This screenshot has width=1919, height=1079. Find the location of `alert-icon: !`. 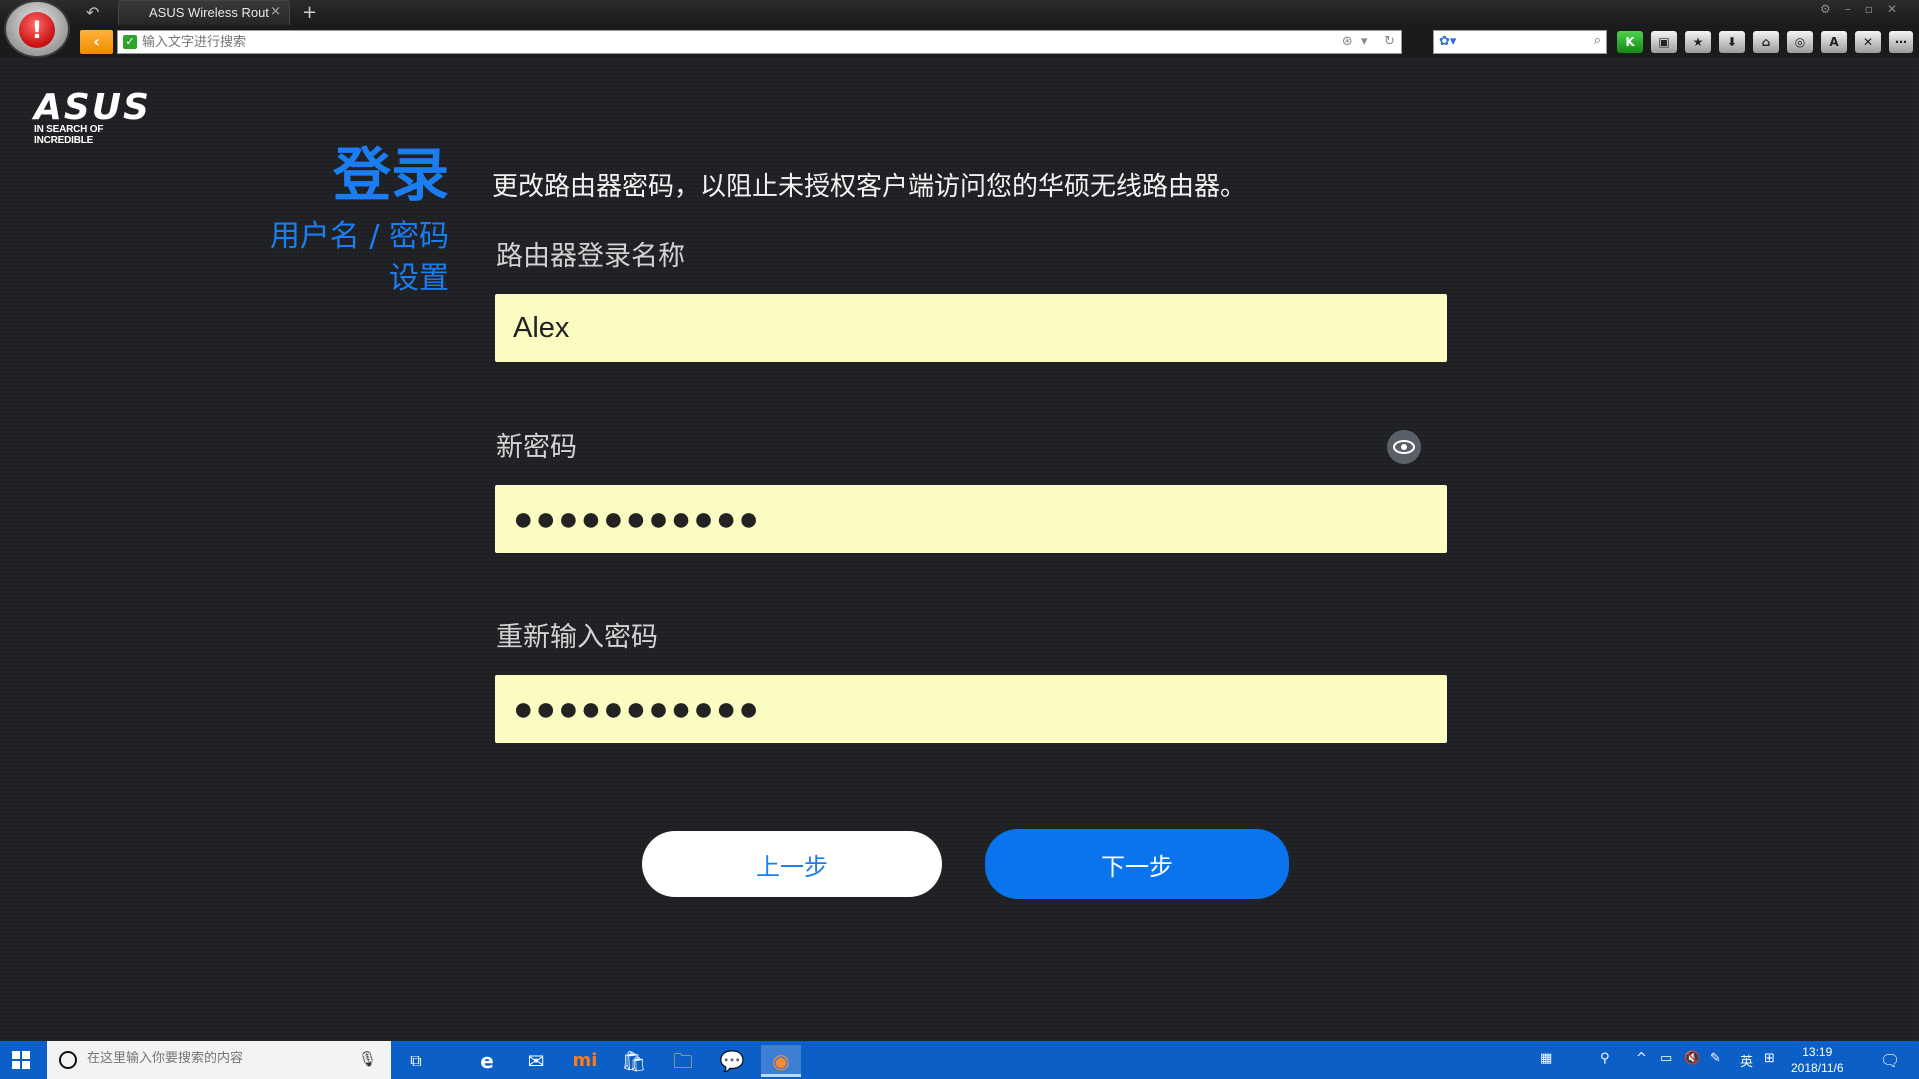

alert-icon: ! is located at coordinates (37, 30).